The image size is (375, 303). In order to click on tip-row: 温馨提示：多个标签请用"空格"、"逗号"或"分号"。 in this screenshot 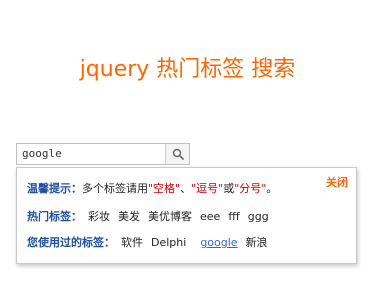, I will do `click(152, 189)`.